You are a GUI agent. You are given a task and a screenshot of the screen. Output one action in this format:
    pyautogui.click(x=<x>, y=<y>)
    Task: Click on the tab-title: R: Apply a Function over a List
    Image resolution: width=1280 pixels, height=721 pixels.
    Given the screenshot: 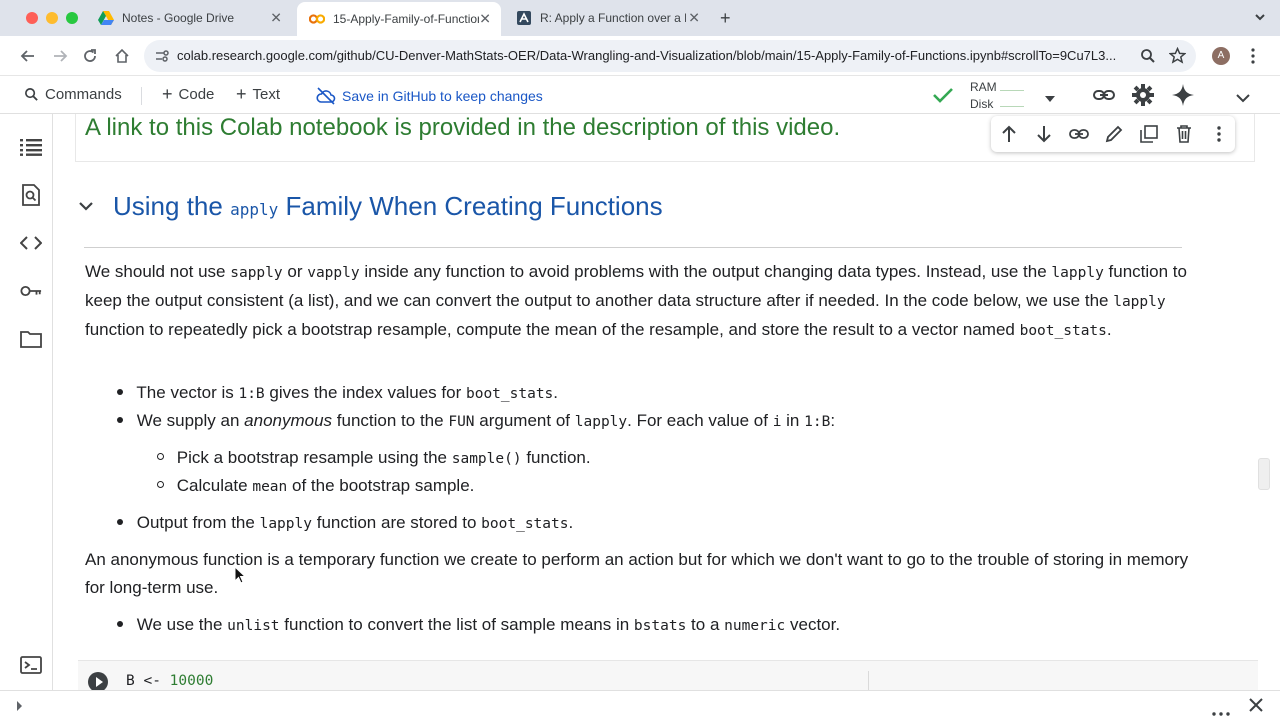 What is the action you would take?
    pyautogui.click(x=613, y=18)
    